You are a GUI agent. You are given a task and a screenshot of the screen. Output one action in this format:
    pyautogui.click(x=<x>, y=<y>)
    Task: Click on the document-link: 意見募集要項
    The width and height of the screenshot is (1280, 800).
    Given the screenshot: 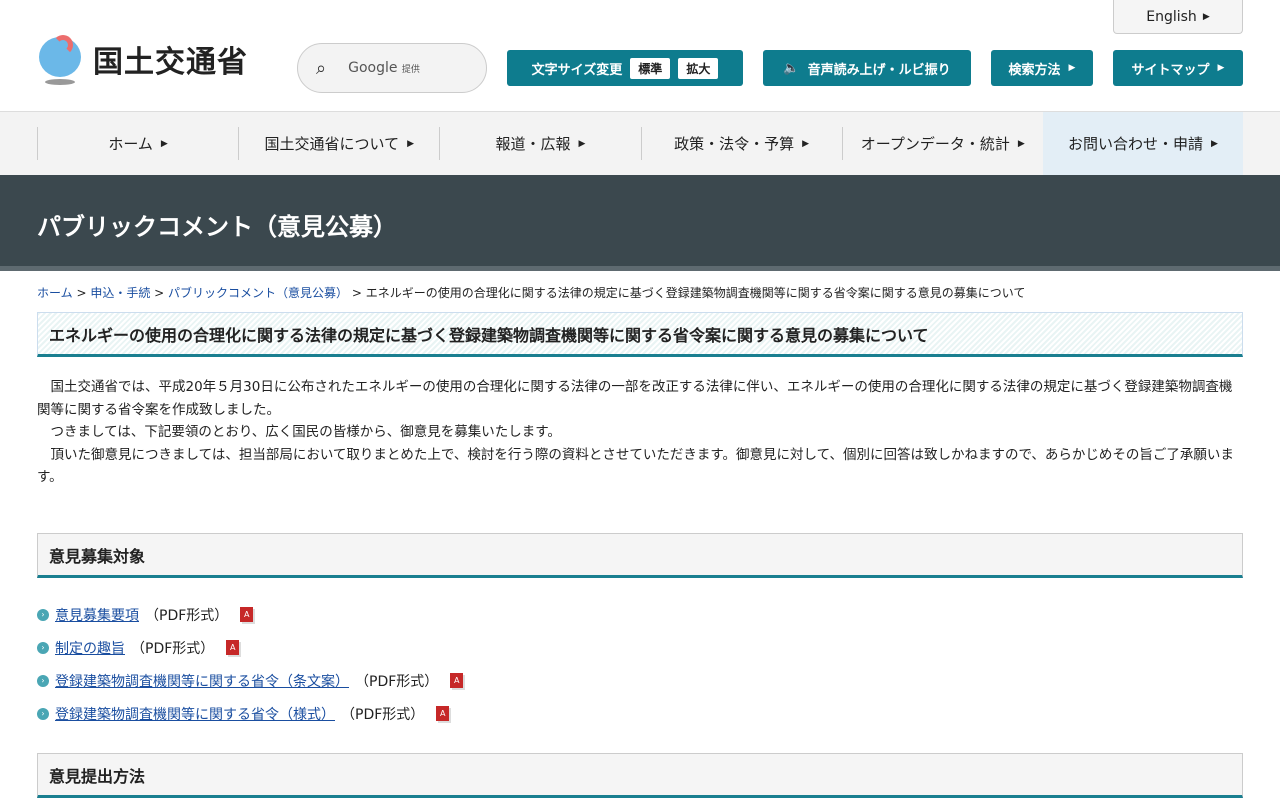 What is the action you would take?
    pyautogui.click(x=97, y=615)
    